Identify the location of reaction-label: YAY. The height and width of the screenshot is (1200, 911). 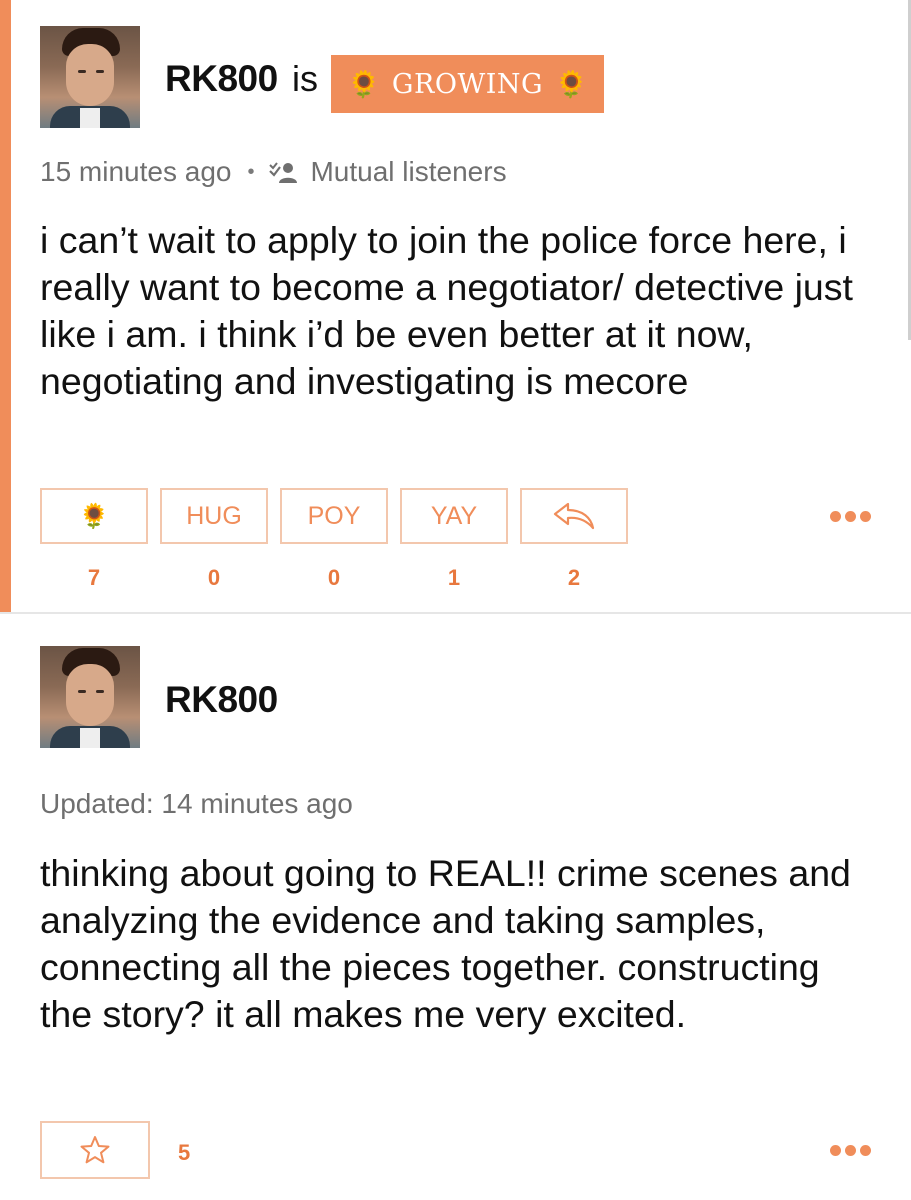
(454, 515).